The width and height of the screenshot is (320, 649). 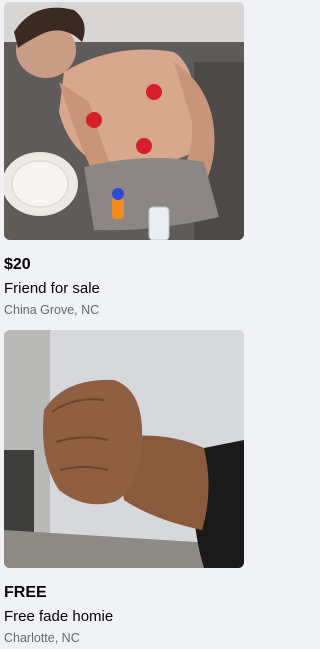 What do you see at coordinates (25, 592) in the screenshot?
I see `listing-price: FREE` at bounding box center [25, 592].